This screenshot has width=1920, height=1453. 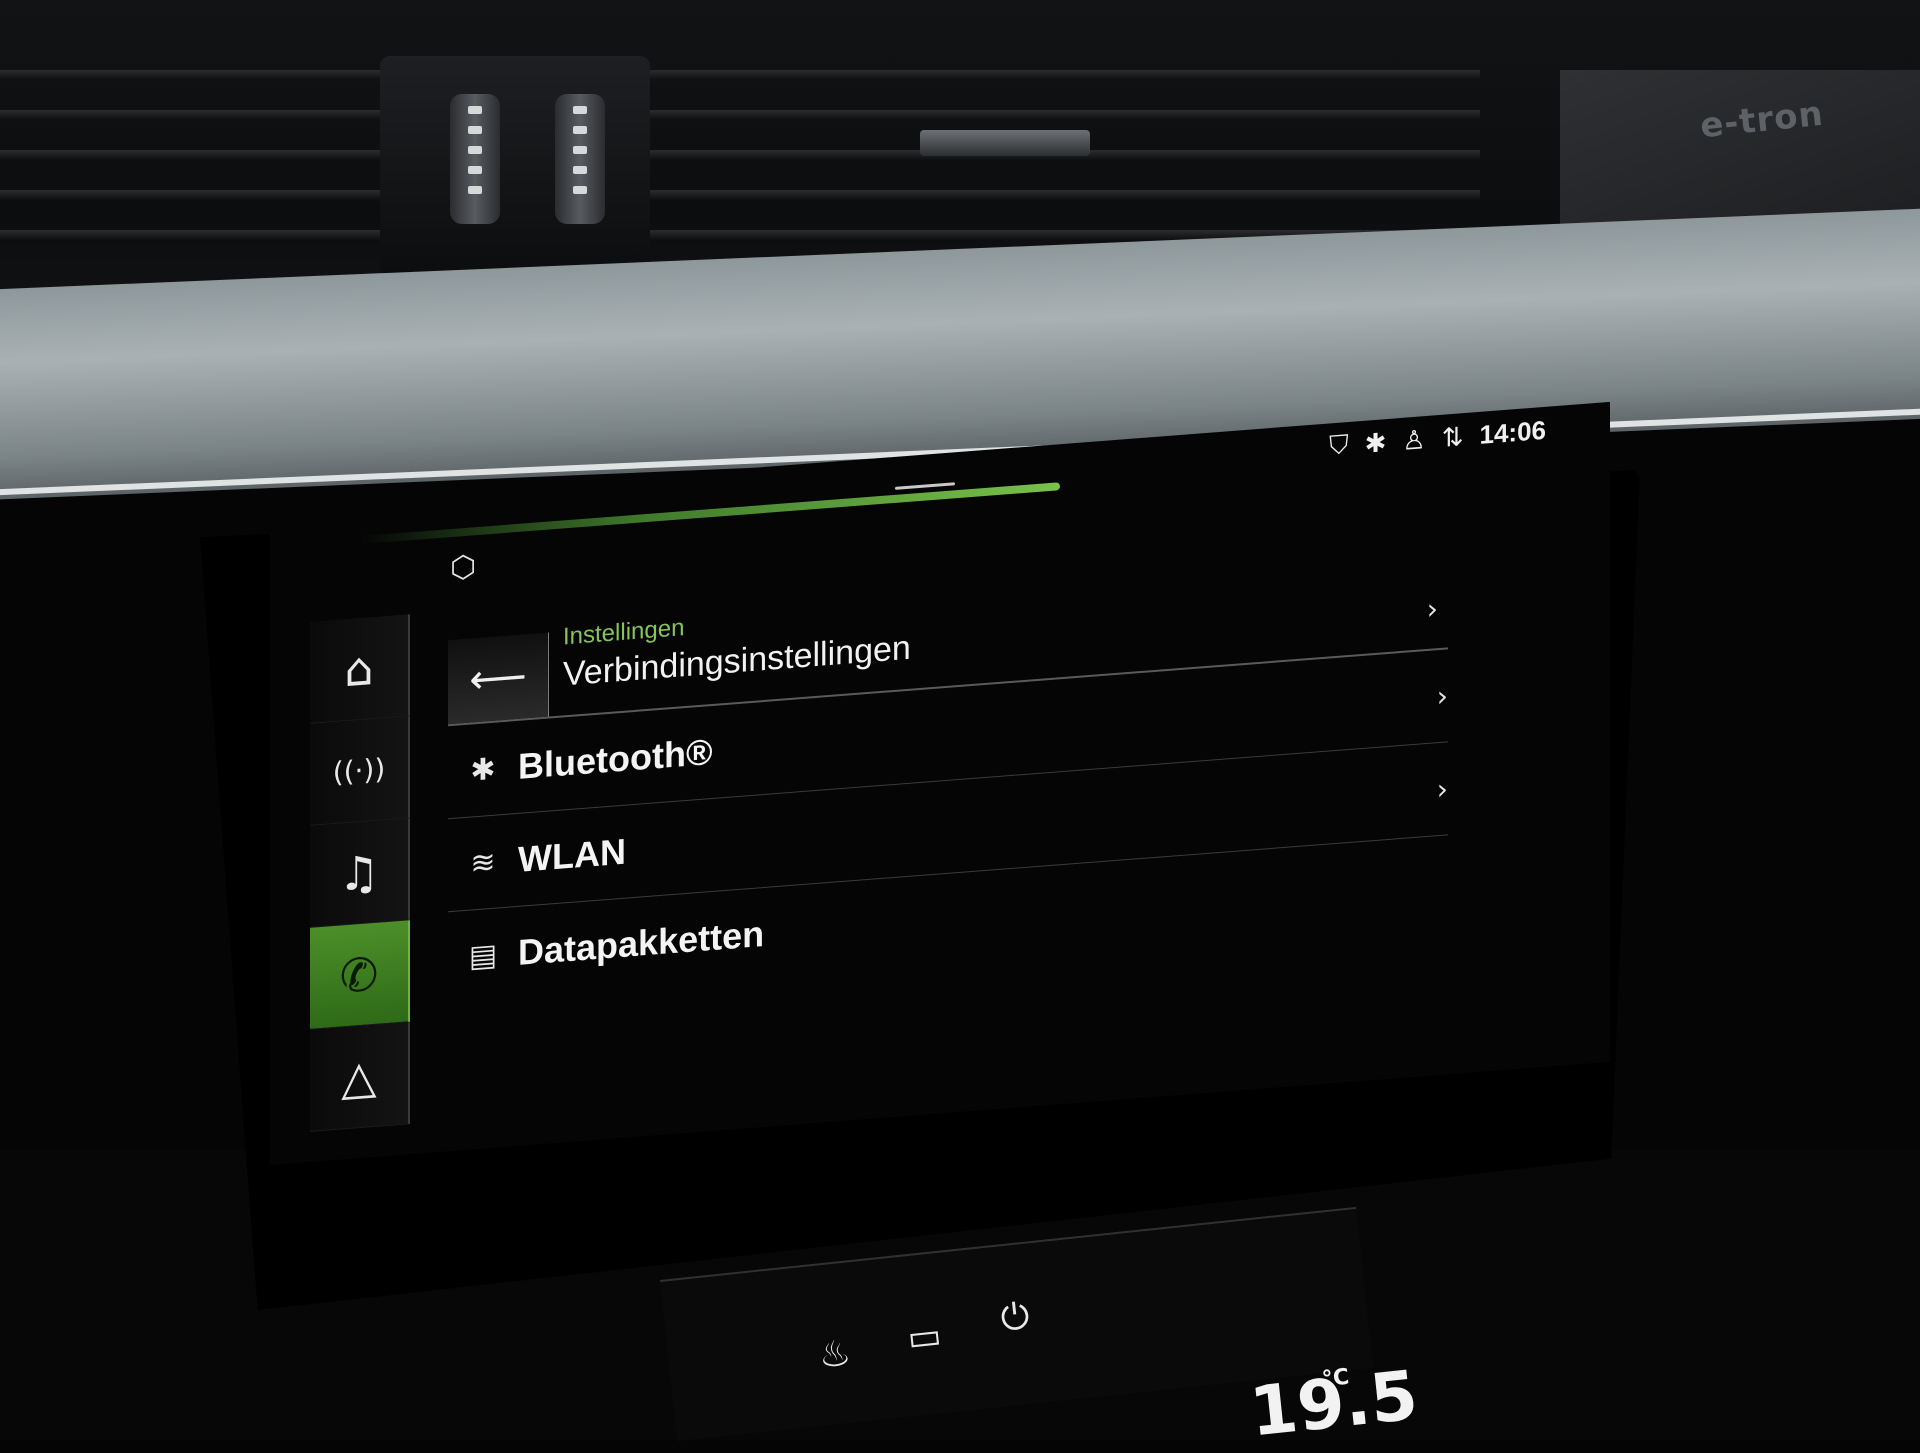 I want to click on navigation-arrow-icon: △, so click(x=359, y=1077).